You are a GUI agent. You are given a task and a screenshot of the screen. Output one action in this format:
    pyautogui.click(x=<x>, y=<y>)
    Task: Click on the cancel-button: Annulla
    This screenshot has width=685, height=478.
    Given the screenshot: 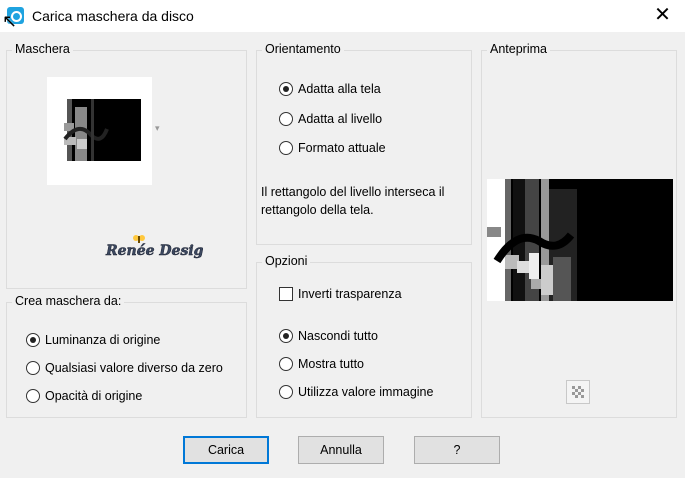 What is the action you would take?
    pyautogui.click(x=341, y=450)
    